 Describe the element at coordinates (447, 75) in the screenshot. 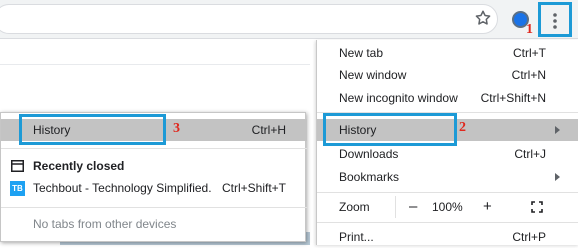

I see `menu-item-new-window: New window Ctrl+N` at that location.